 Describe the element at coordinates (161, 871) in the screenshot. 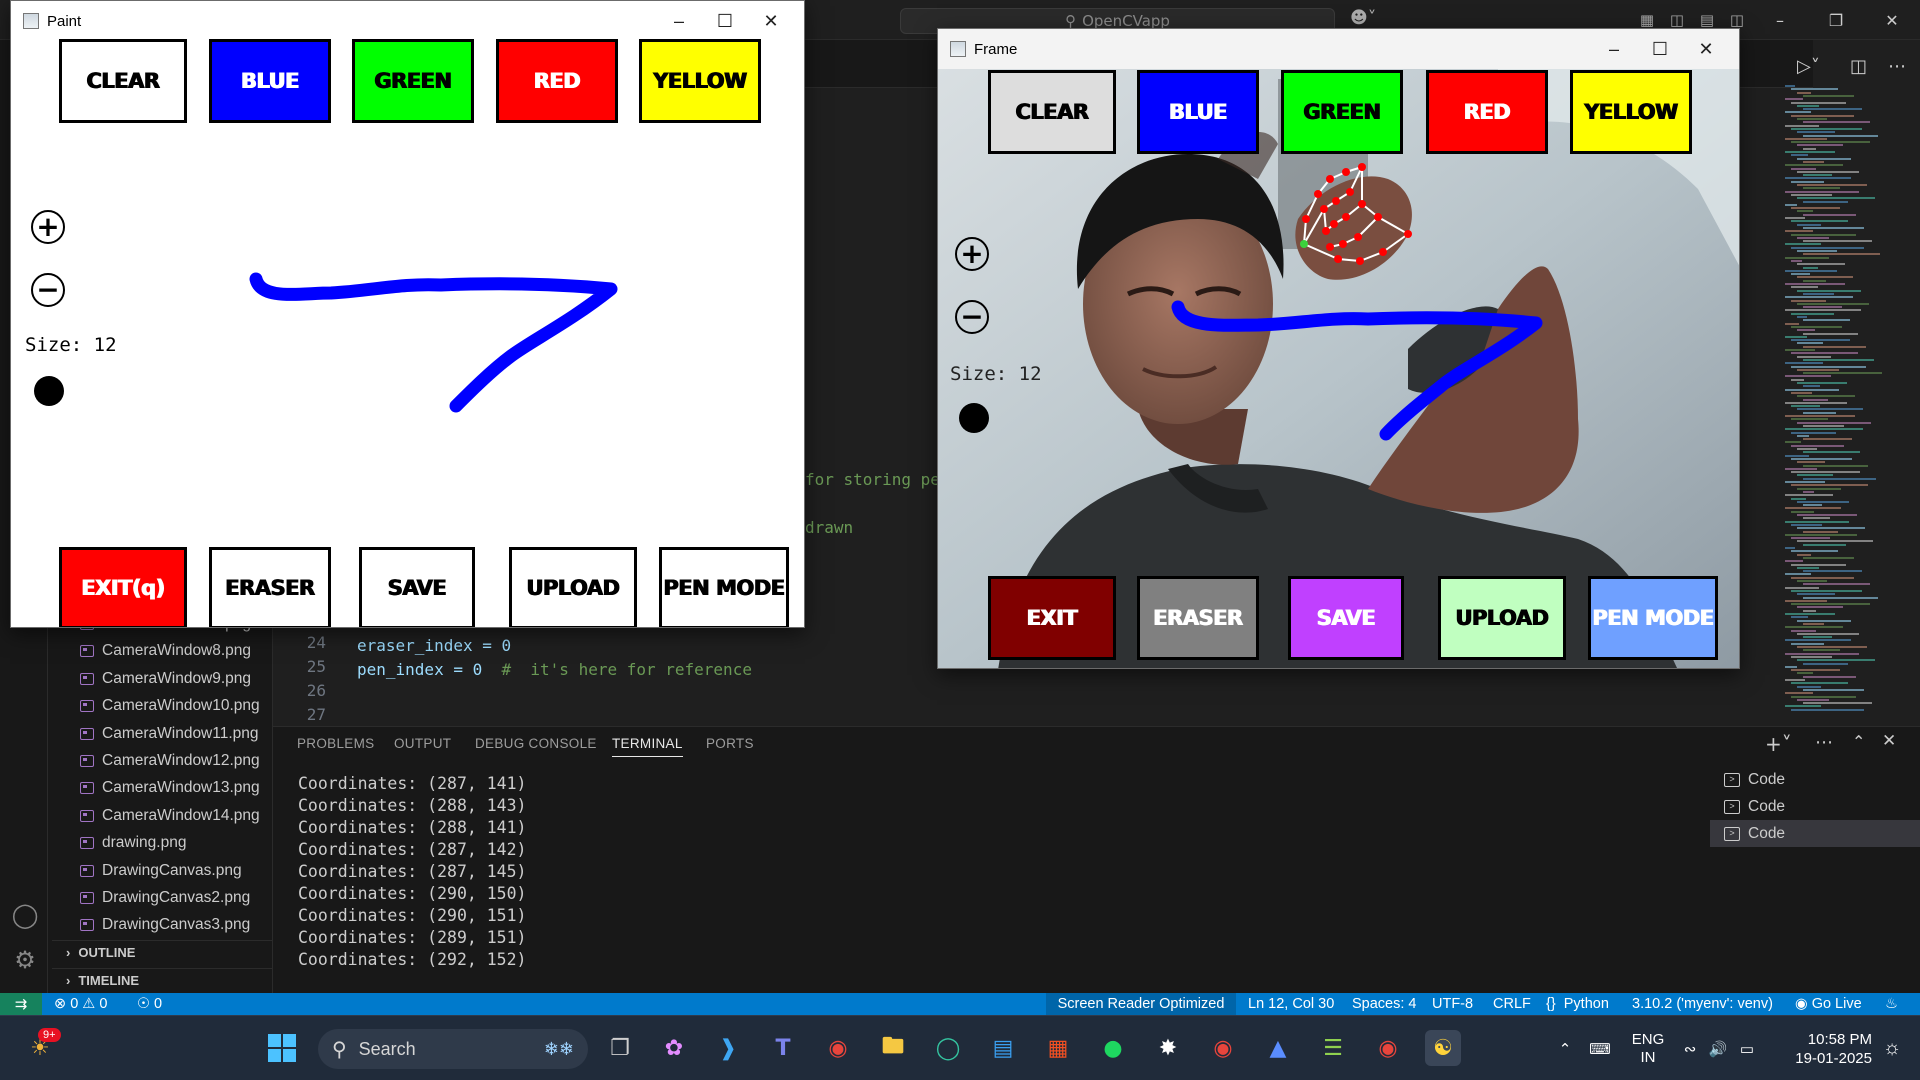

I see `file-item: DrawingCanvas.png` at that location.